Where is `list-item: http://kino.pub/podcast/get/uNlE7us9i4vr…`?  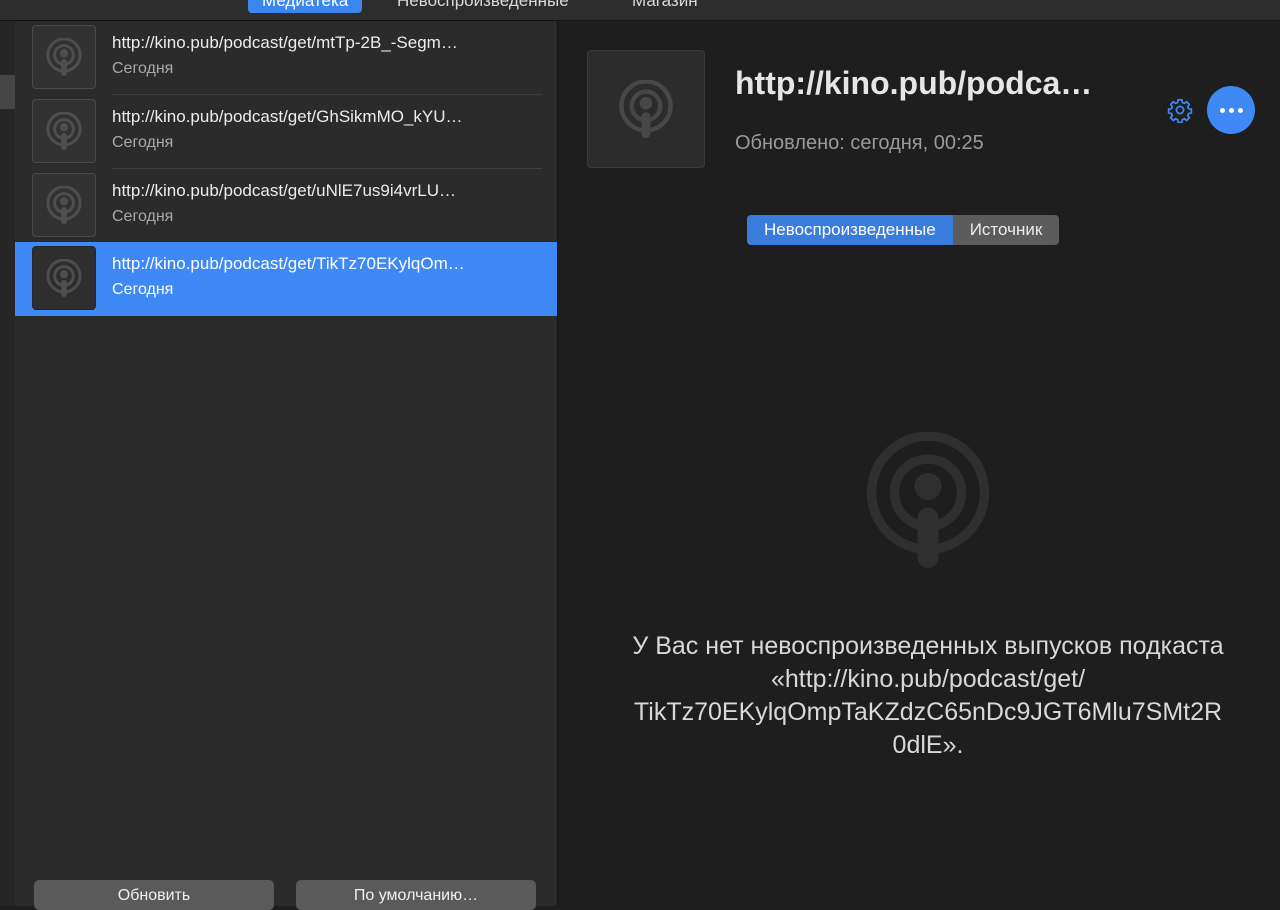 list-item: http://kino.pub/podcast/get/uNlE7us9i4vr… is located at coordinates (286, 206).